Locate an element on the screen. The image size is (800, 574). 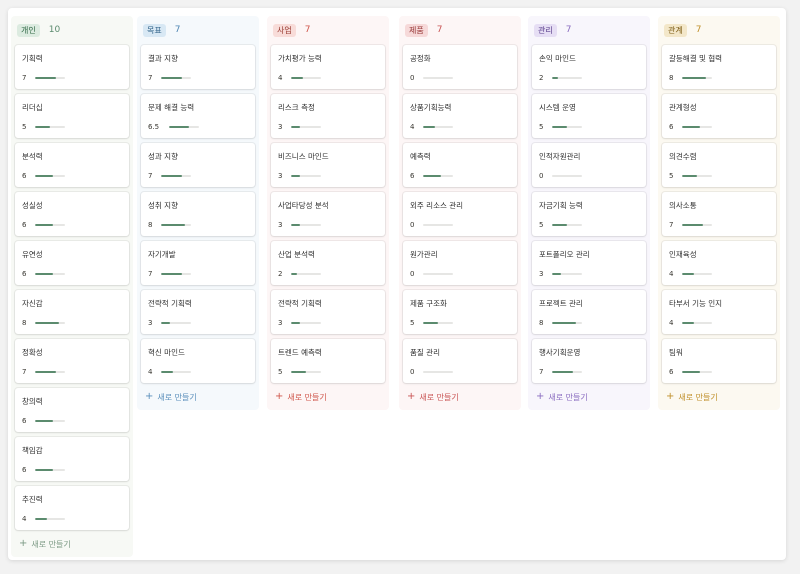
skill-card: 타부서 기능 인지 4 is located at coordinates (719, 312).